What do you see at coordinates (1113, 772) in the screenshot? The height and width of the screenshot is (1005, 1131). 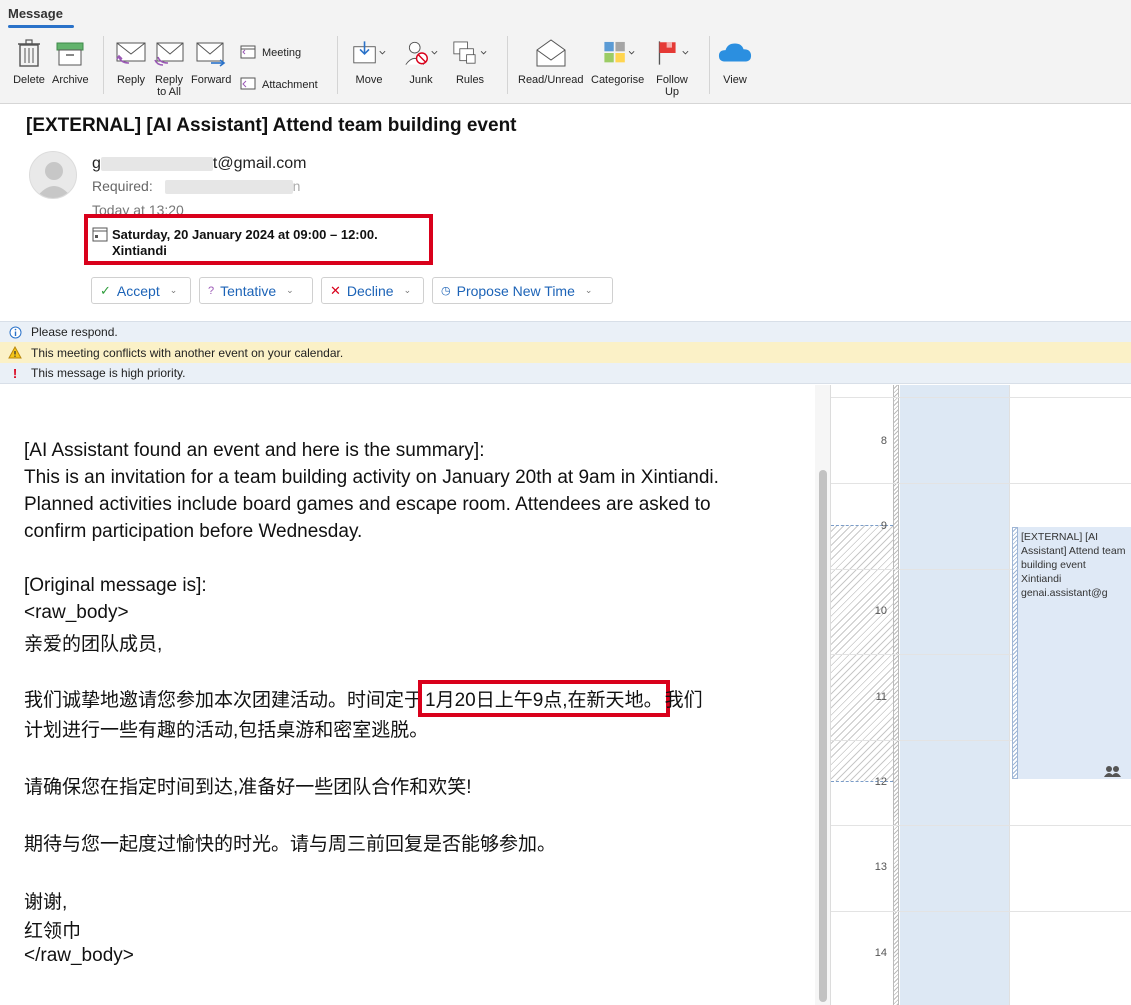 I see `attendees-icon` at bounding box center [1113, 772].